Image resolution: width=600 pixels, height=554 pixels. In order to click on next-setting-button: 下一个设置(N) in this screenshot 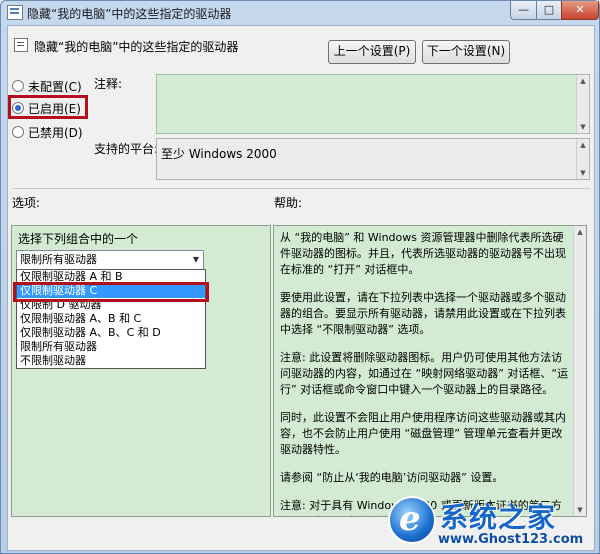, I will do `click(466, 52)`.